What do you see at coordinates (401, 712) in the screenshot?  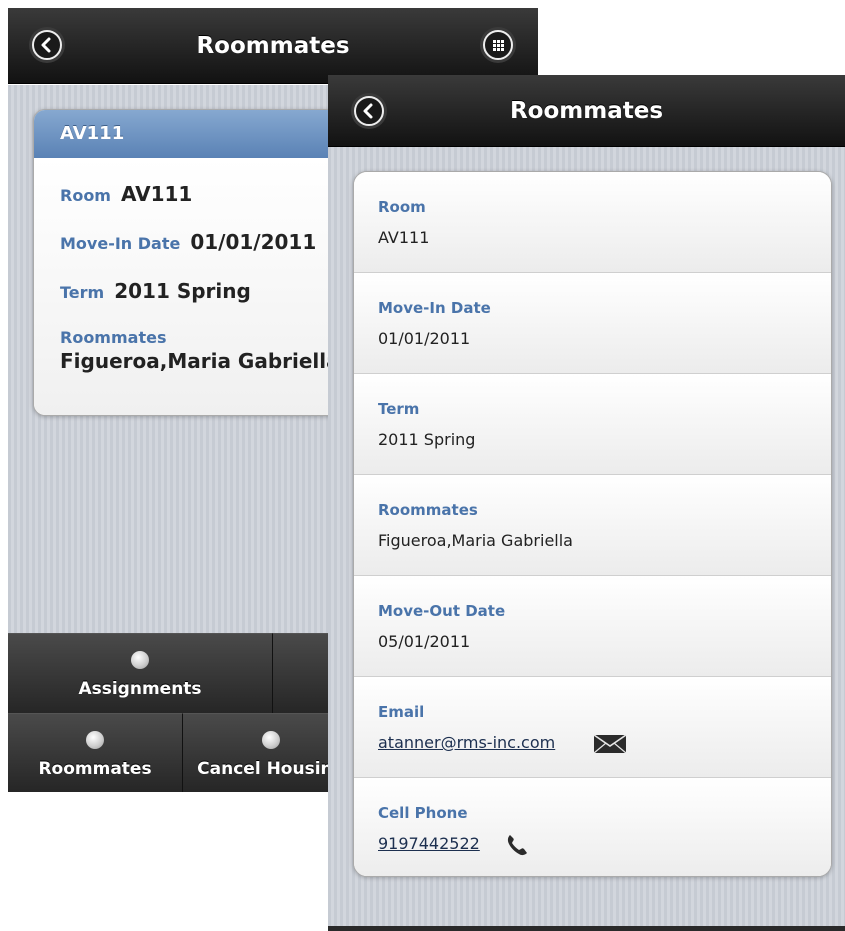 I see `email-label: Email` at bounding box center [401, 712].